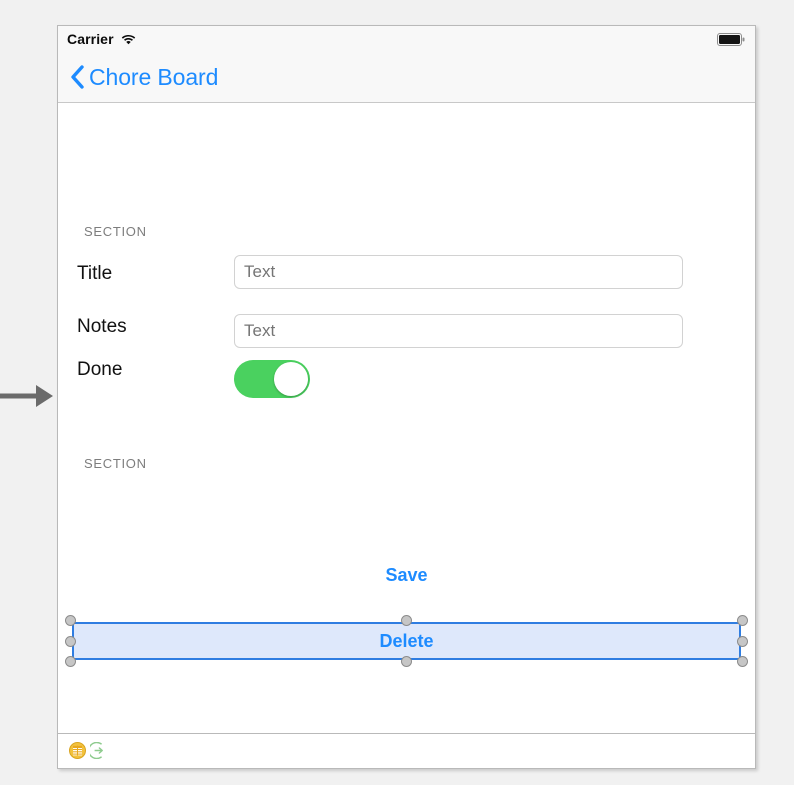  I want to click on delete-button-selection: Delete, so click(406, 641).